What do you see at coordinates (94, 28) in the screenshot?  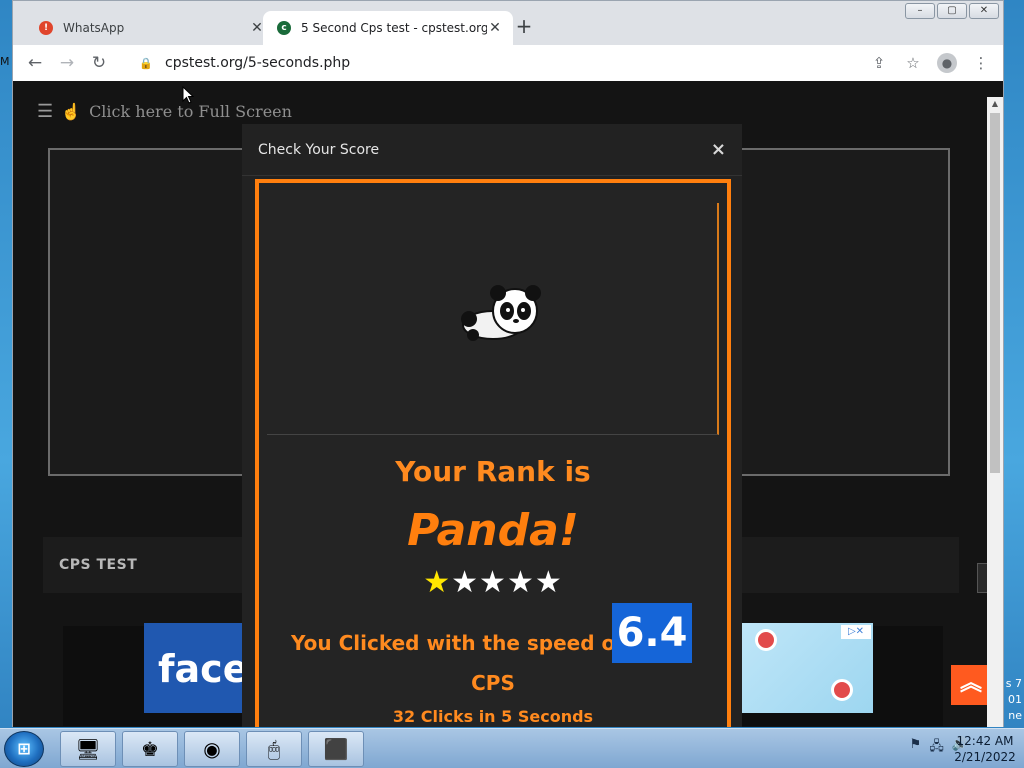 I see `tab-title: WhatsApp` at bounding box center [94, 28].